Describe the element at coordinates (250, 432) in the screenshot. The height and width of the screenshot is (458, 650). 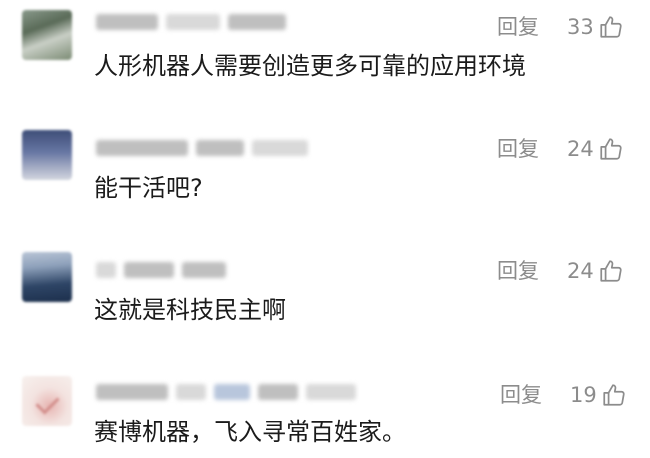
I see `comment-text: 赛博机器，飞入寻常百姓家。` at that location.